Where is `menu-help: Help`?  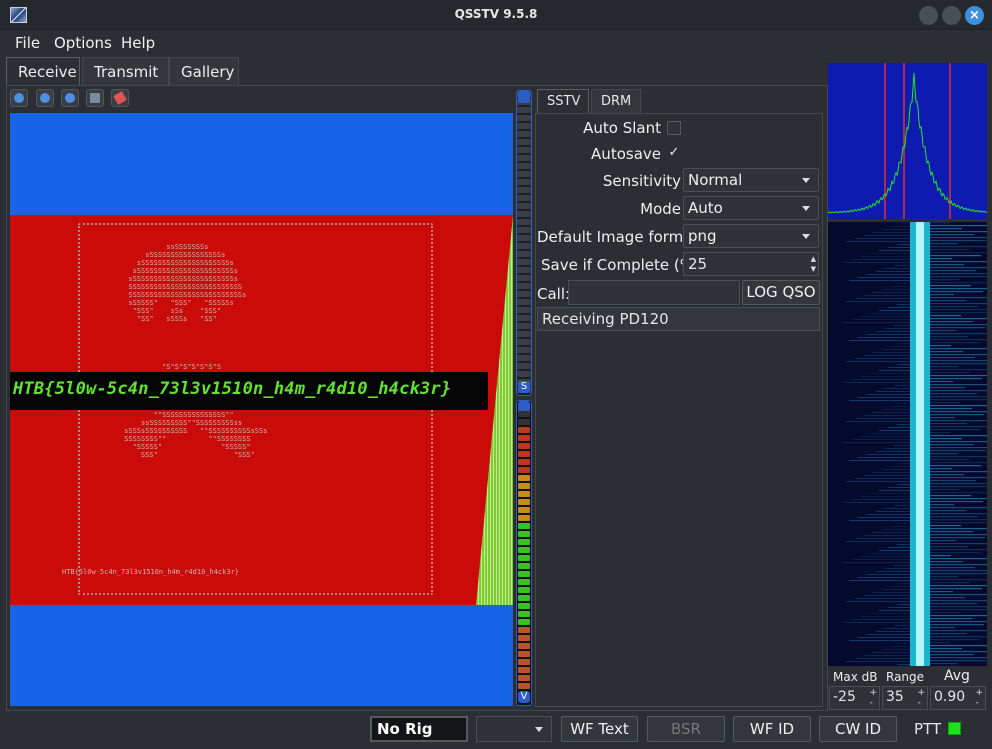
menu-help: Help is located at coordinates (138, 43).